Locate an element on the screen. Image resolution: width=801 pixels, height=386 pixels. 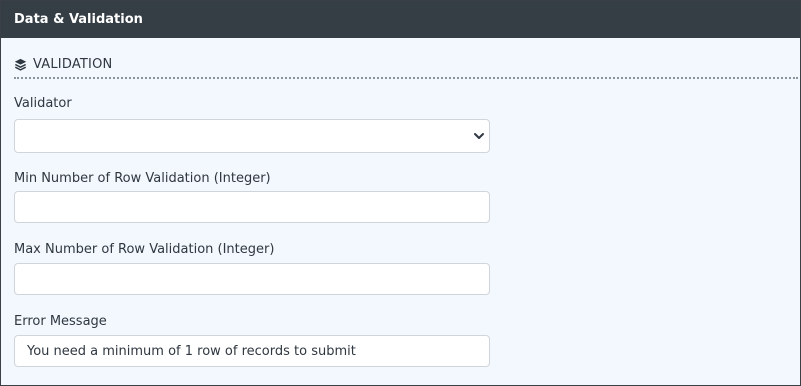
error-message-label: Error Message is located at coordinates (60, 321).